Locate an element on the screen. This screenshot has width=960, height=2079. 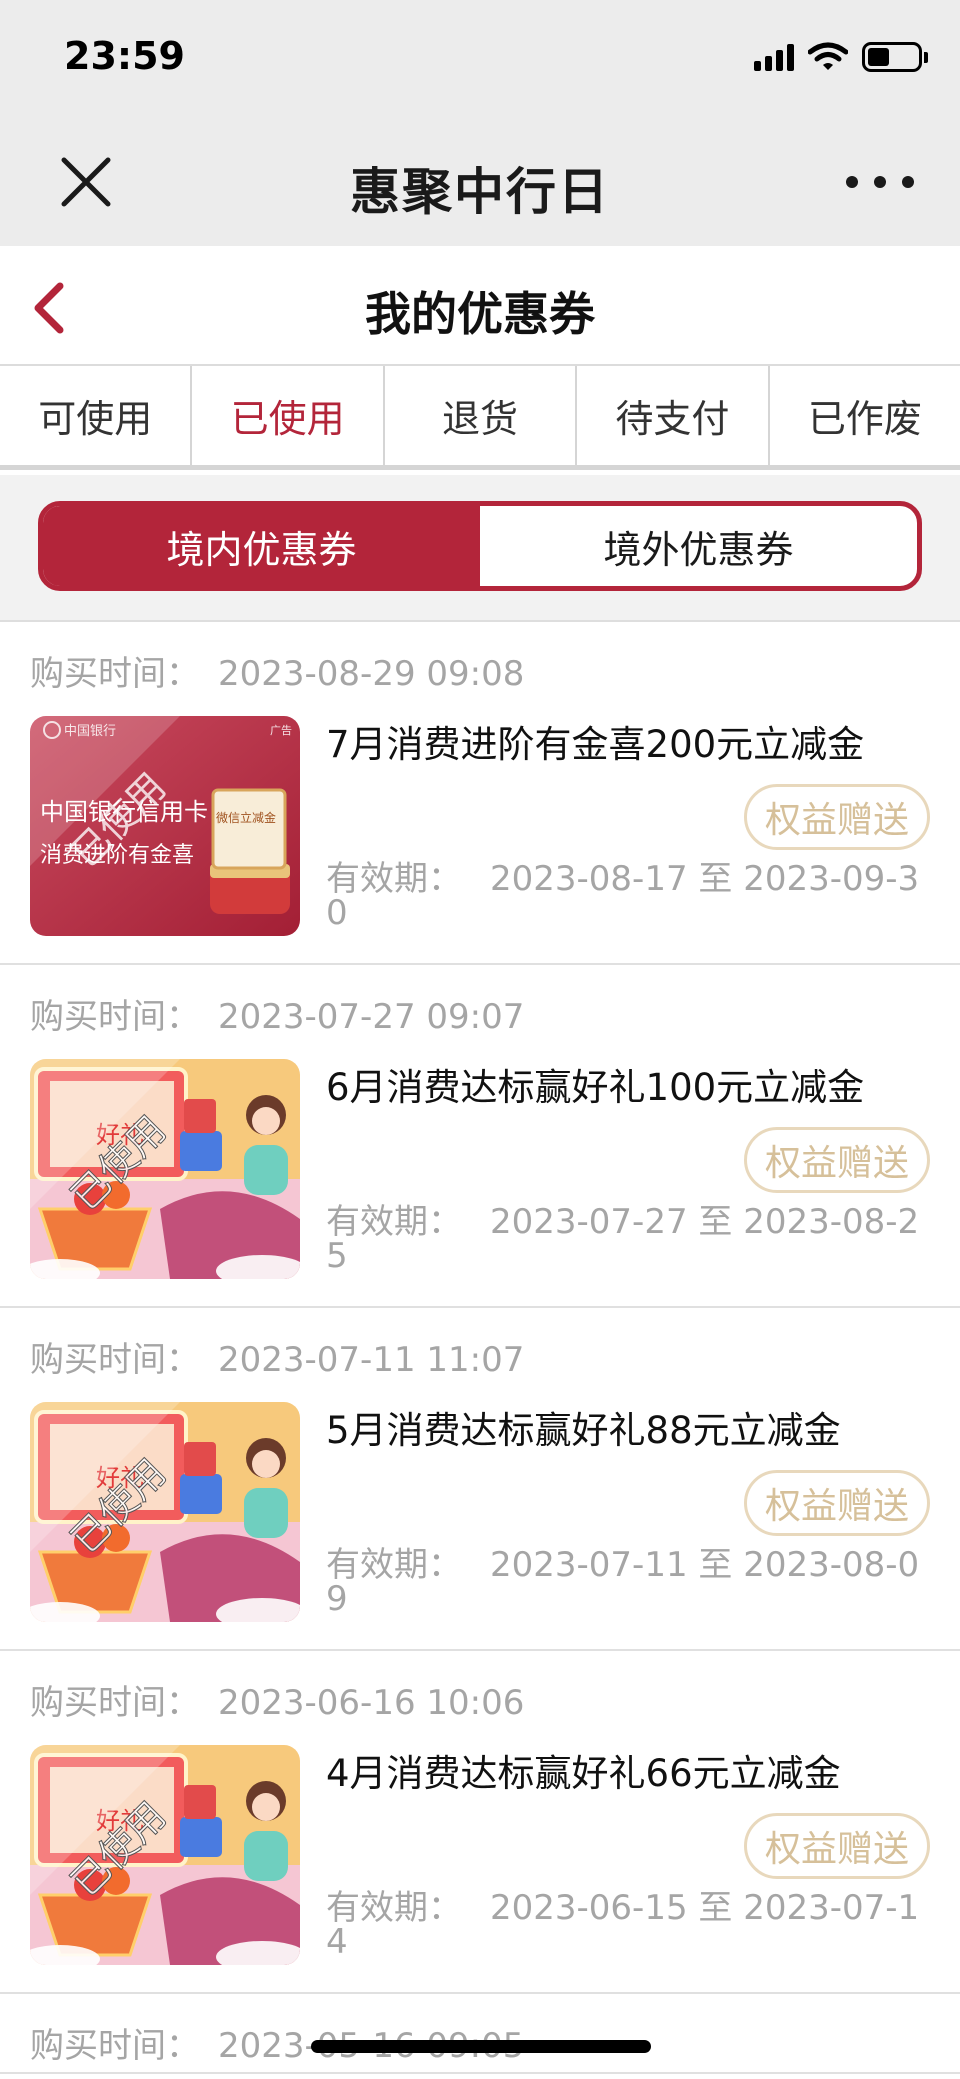
status-bar: 23:59 is located at coordinates (480, 60).